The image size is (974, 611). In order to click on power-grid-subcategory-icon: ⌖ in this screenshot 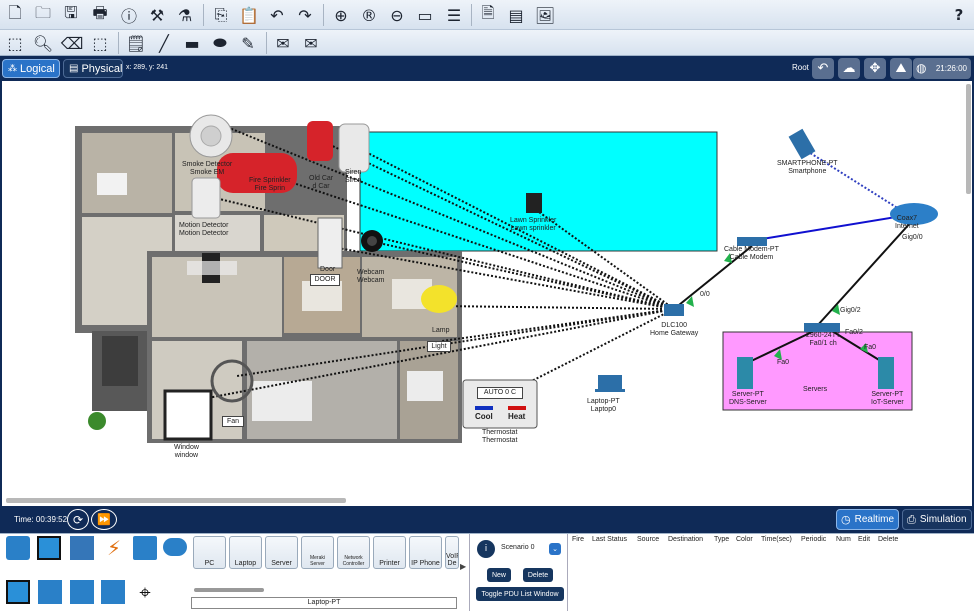, I will do `click(145, 592)`.